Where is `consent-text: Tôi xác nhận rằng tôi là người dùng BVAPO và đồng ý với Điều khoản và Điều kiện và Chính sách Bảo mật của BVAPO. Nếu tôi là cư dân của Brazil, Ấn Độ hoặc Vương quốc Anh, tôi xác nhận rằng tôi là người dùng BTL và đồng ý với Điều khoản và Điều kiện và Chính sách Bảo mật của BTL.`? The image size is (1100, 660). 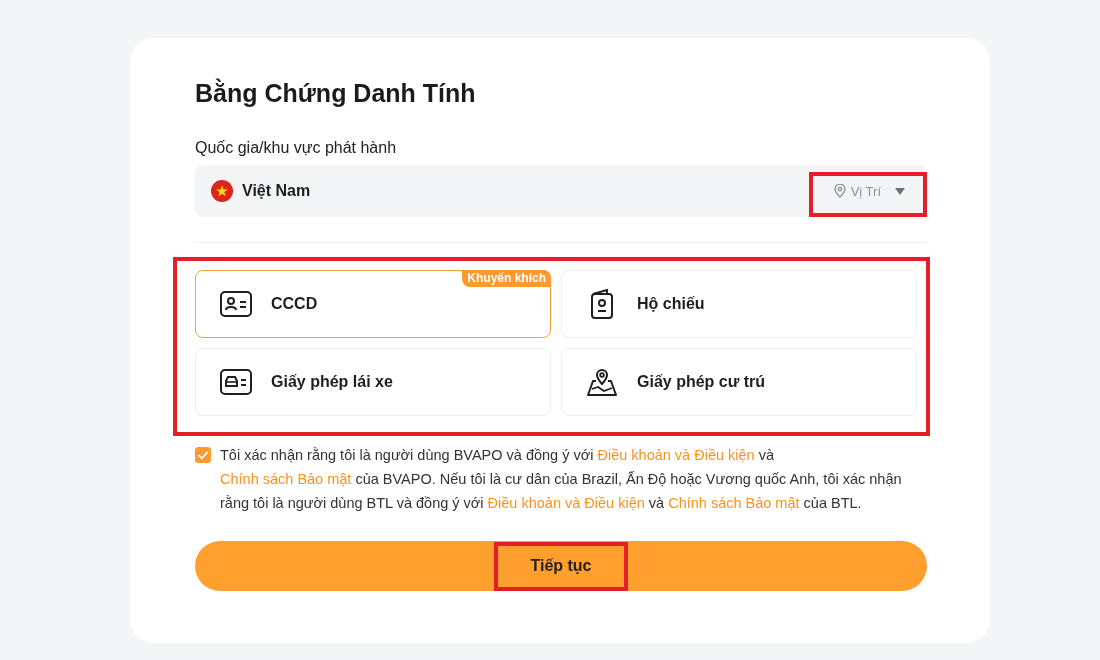
consent-text: Tôi xác nhận rằng tôi là người dùng BVAPO và đồng ý với Điều khoản và Điều kiện và Chính sách Bảo mật của BVAPO. Nếu tôi là cư dân của Brazil, Ấn Độ hoặc Vương quốc Anh, tôi xác nhận rằng tôi là người dùng BTL và đồng ý với Điều khoản và Điều kiện và Chính sách Bảo mật của BTL. is located at coordinates (561, 479).